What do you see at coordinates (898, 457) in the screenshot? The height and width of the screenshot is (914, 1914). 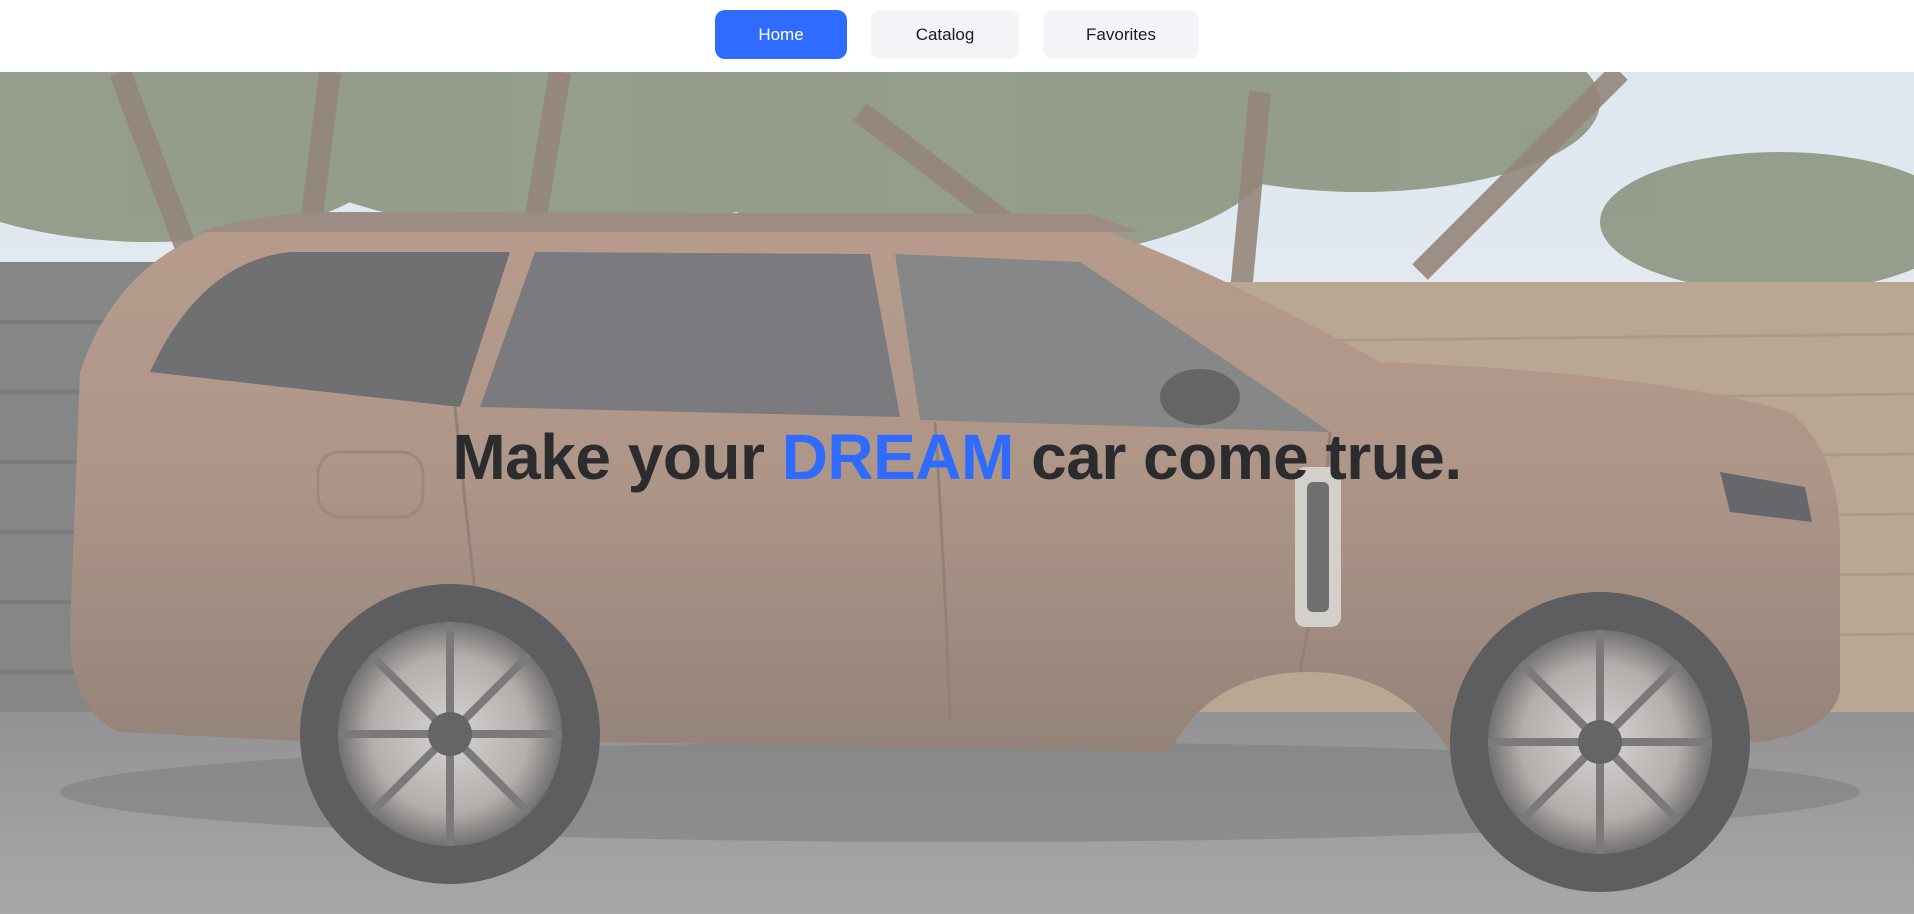 I see `headline-highlight: DREAM` at bounding box center [898, 457].